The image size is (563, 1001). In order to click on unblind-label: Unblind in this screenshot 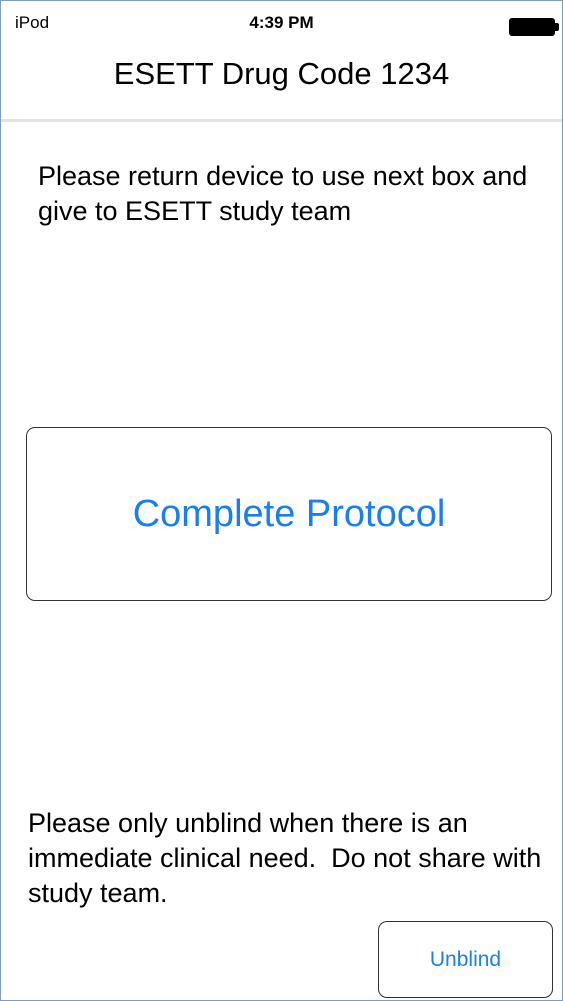, I will do `click(465, 959)`.